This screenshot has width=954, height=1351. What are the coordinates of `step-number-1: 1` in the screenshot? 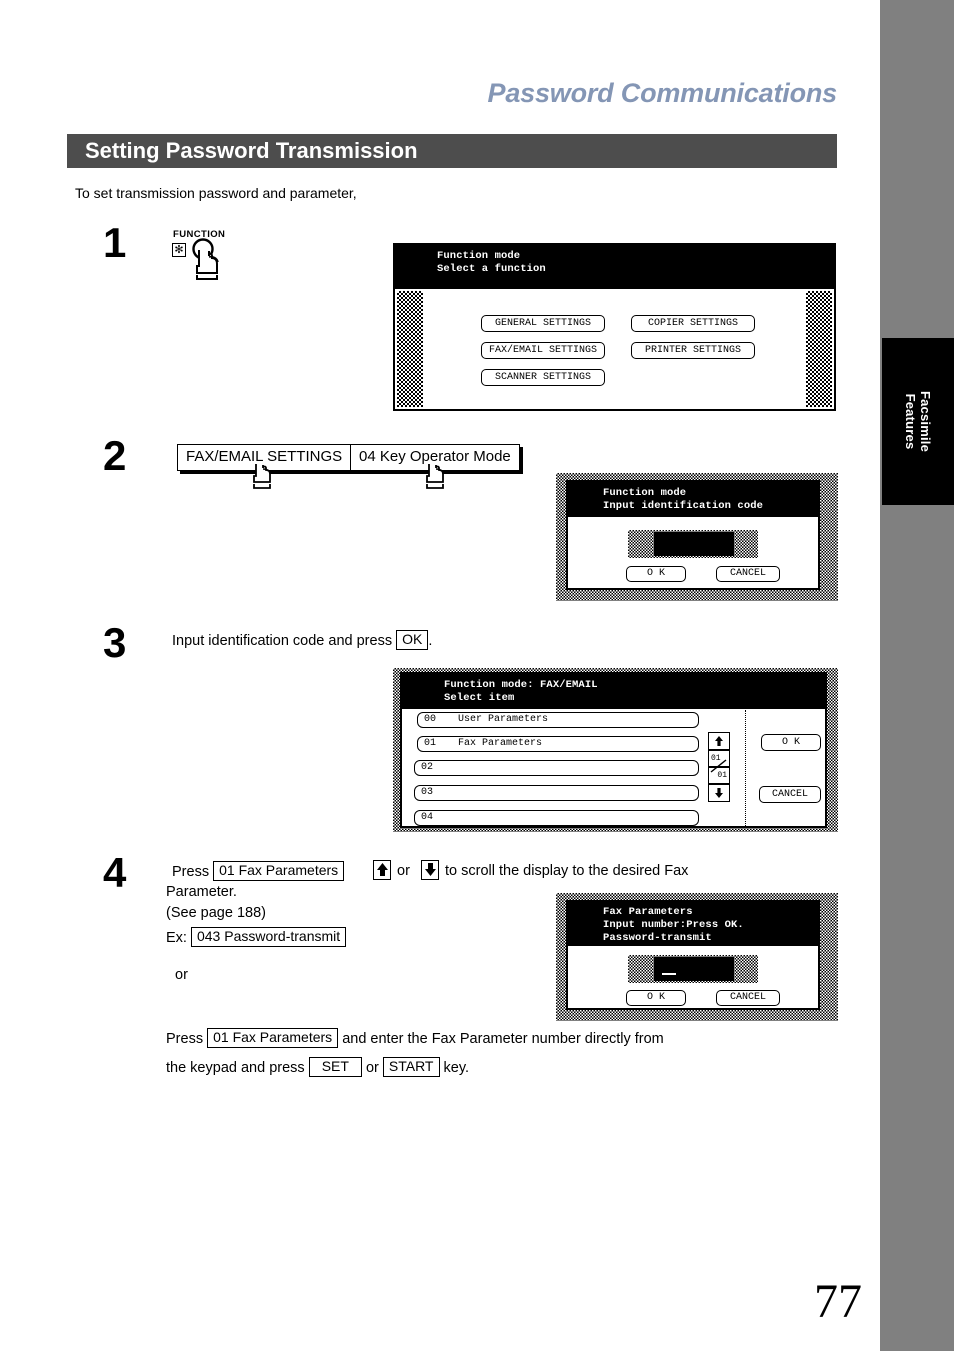 It's located at (115, 242).